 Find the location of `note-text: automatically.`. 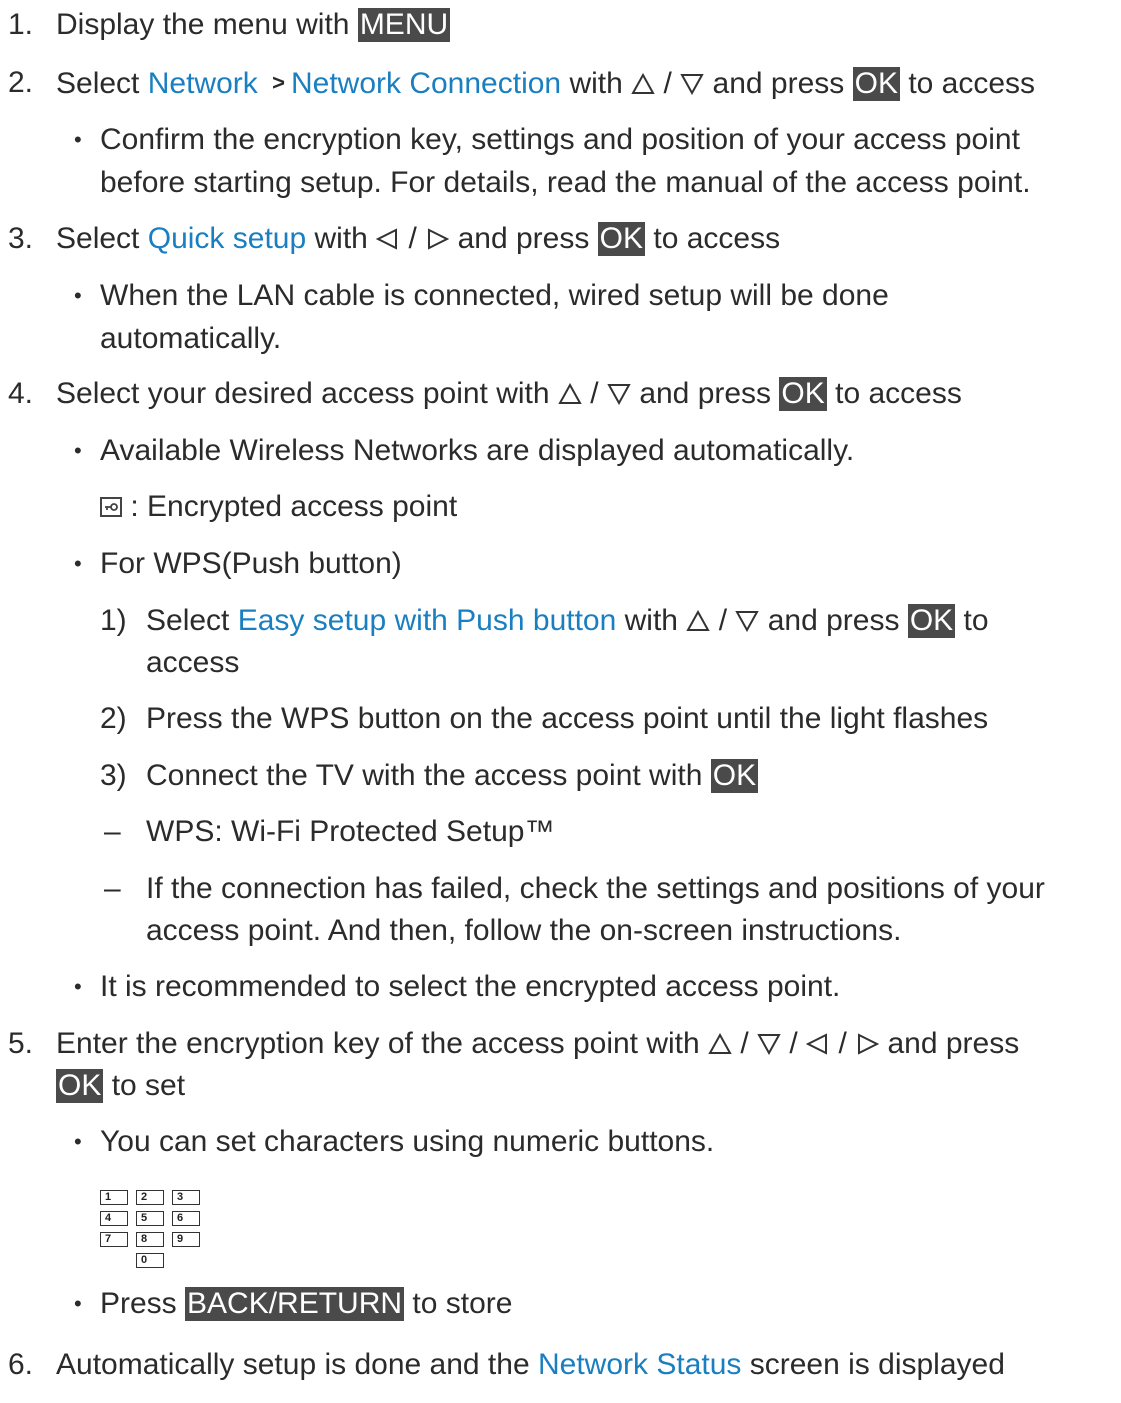

note-text: automatically. is located at coordinates (191, 338).